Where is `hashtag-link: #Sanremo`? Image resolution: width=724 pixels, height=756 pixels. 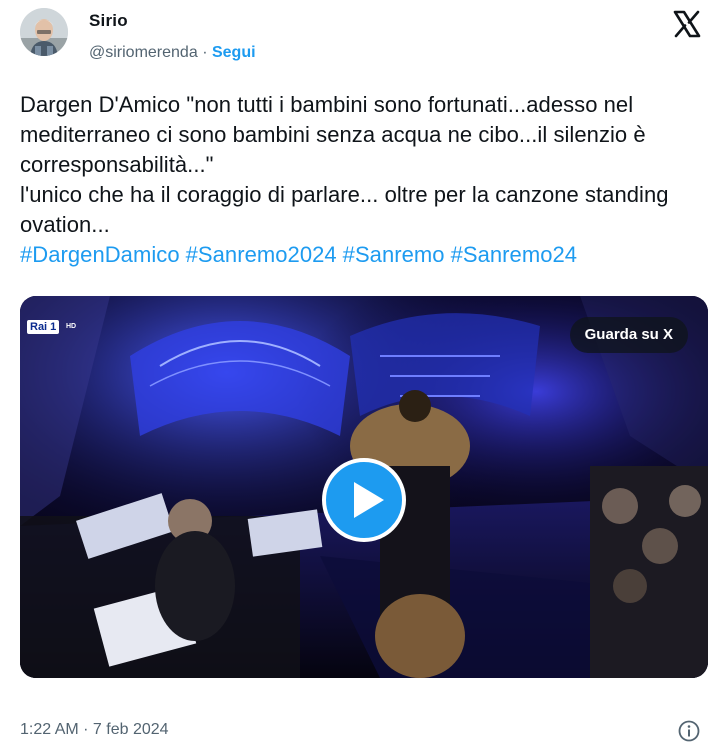 hashtag-link: #Sanremo is located at coordinates (394, 254).